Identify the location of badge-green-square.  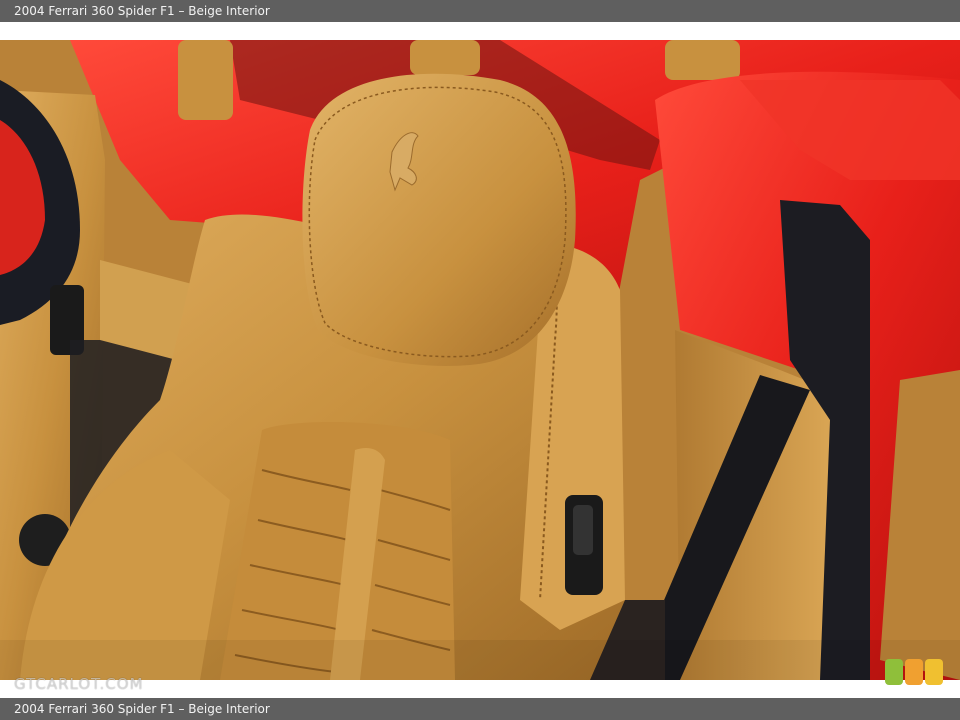
(894, 672).